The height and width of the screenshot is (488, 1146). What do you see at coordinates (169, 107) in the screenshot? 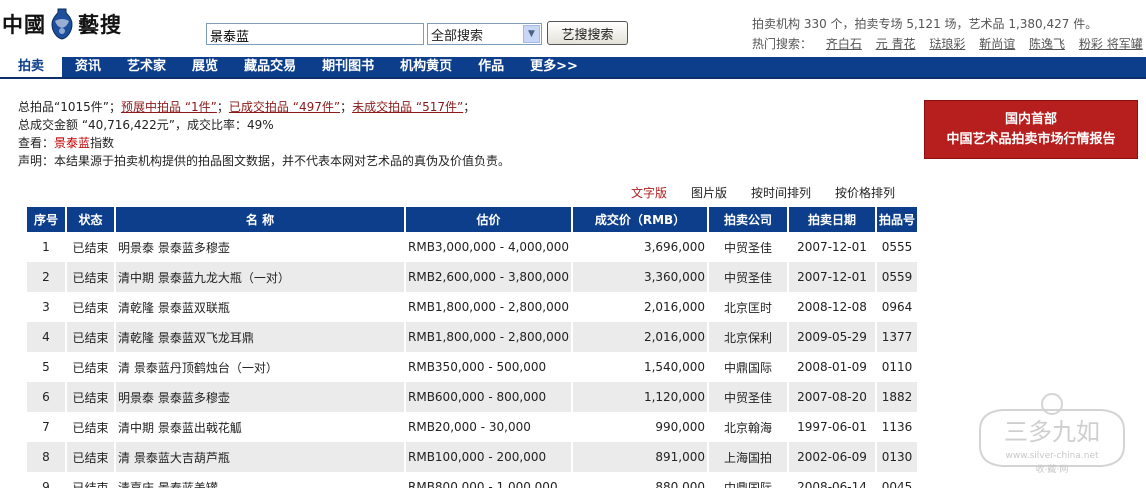
I see `previewing-lots-link: 预展中拍品 “1件”` at bounding box center [169, 107].